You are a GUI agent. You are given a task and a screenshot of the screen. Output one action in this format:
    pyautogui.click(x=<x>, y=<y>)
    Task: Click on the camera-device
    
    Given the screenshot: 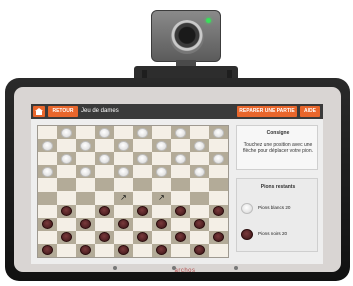 What is the action you would take?
    pyautogui.click(x=186, y=36)
    